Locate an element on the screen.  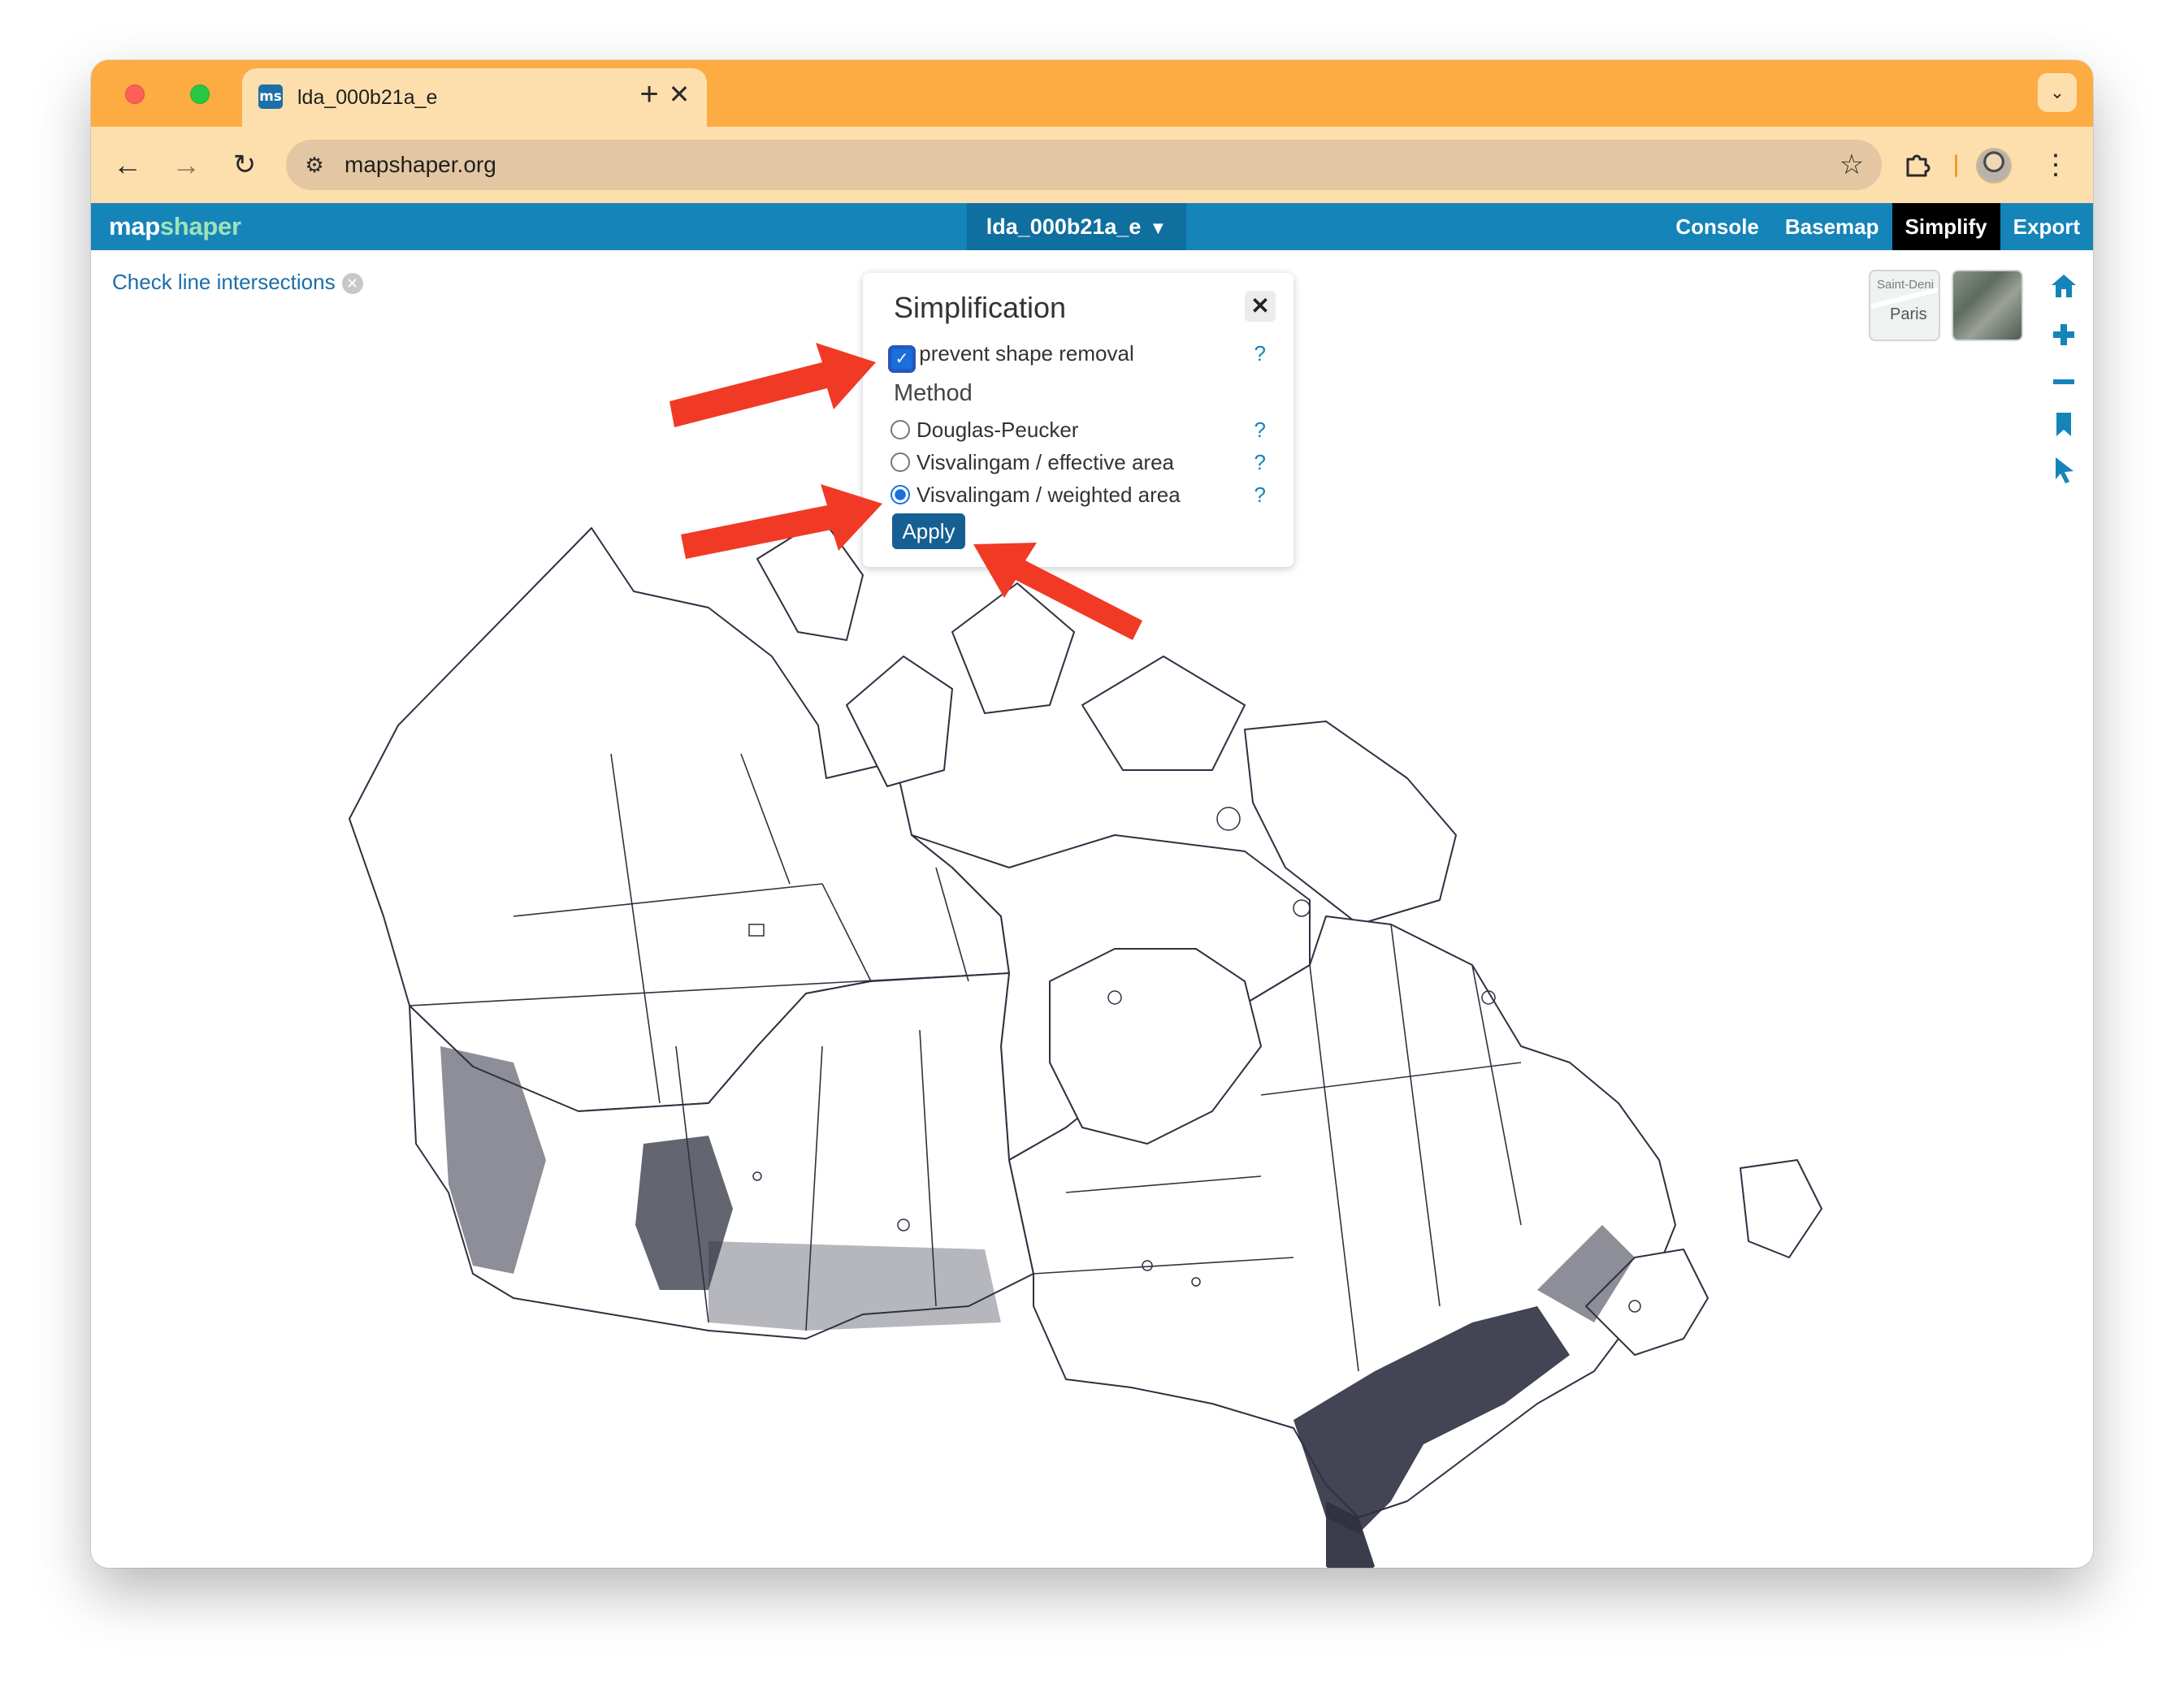
site-settings-icon: ⚙ is located at coordinates (314, 165).